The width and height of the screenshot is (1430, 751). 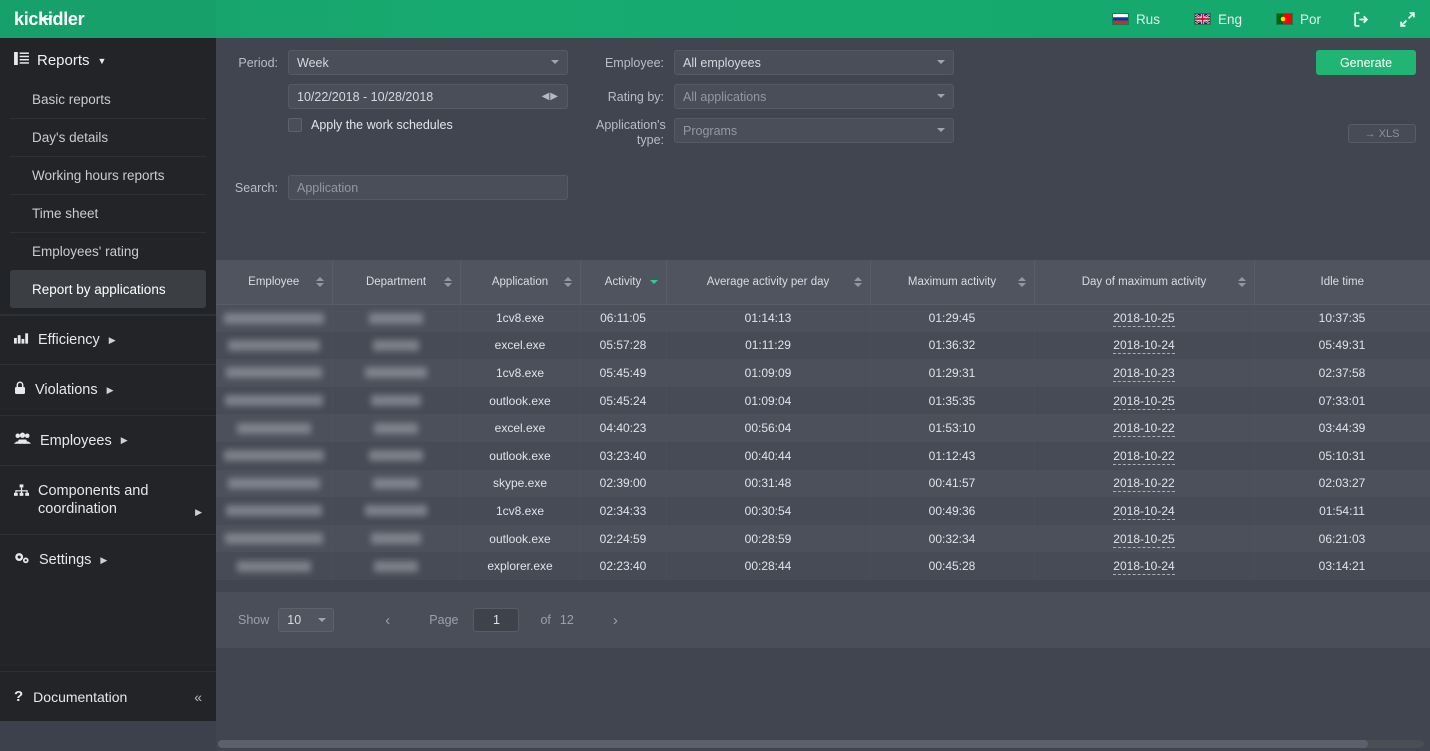 I want to click on horizontal-scrollbar, so click(x=821, y=744).